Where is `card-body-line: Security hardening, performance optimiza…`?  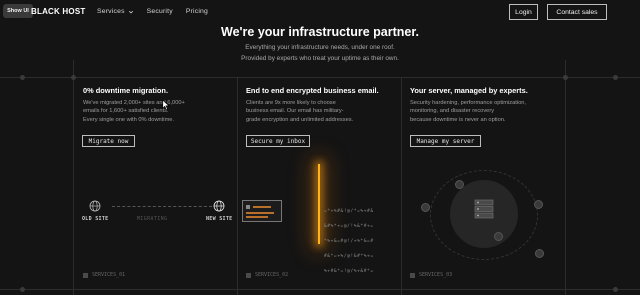
card-body-line: Security hardening, performance optimiza… is located at coordinates (468, 103).